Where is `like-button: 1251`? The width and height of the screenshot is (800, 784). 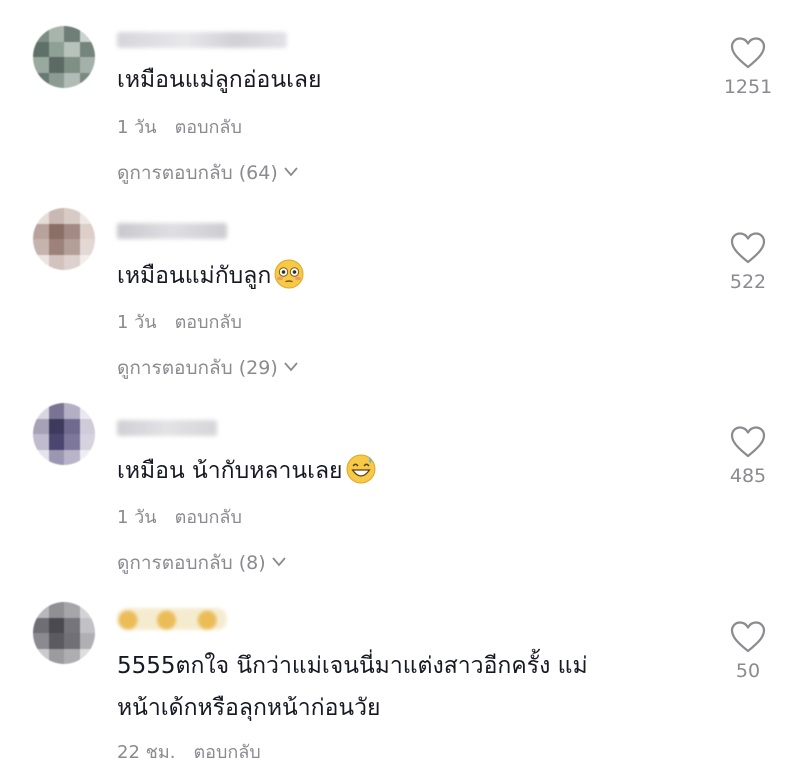
like-button: 1251 is located at coordinates (748, 67).